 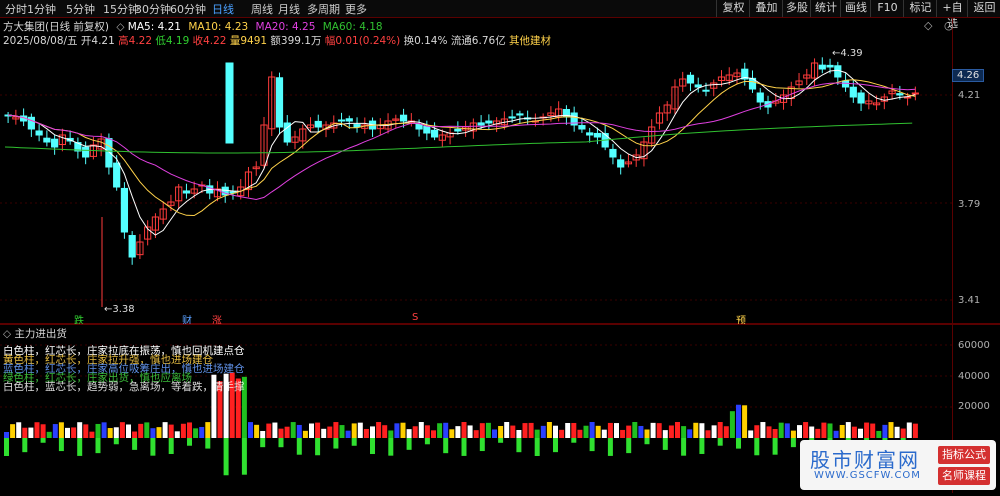 What do you see at coordinates (356, 9) in the screenshot?
I see `period-tab: 更多` at bounding box center [356, 9].